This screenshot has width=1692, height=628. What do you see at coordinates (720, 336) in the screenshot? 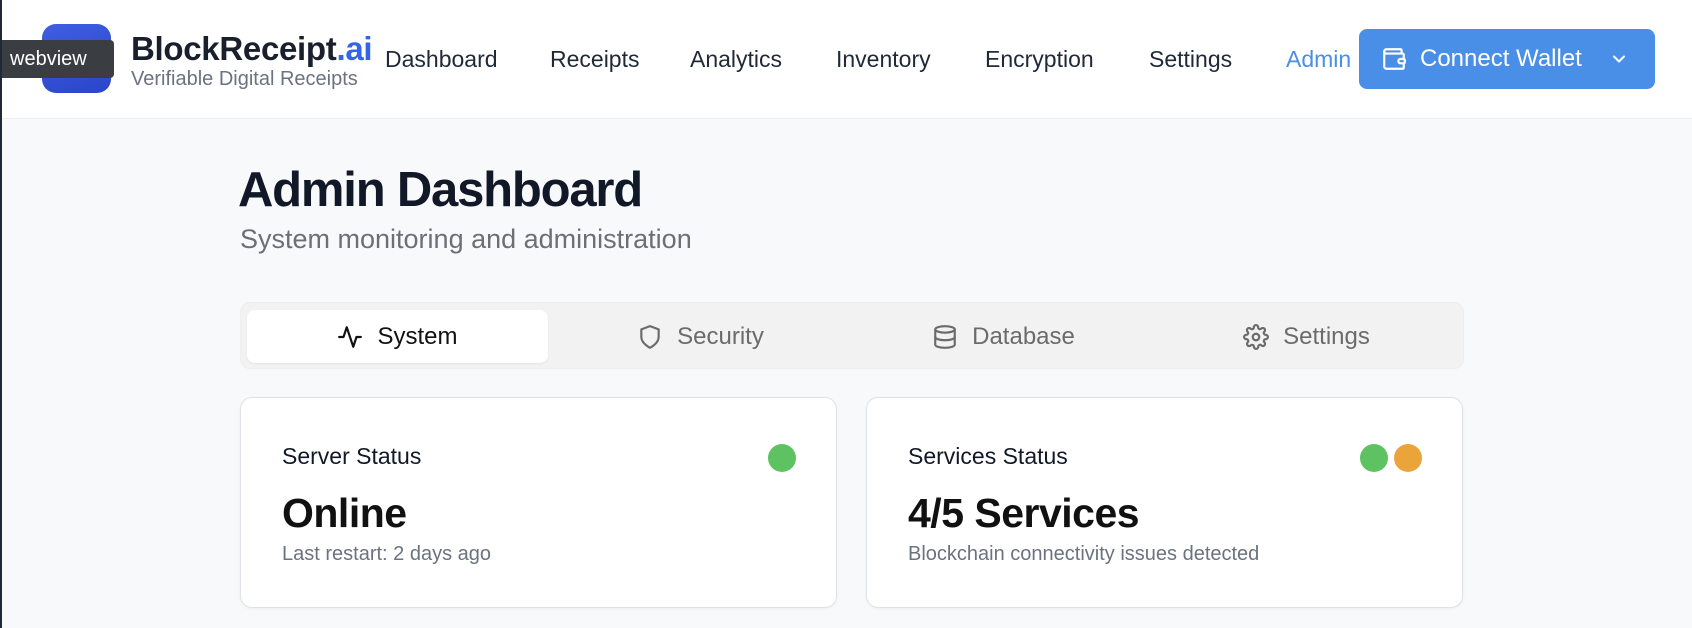
I see `tab-security-label: Security` at bounding box center [720, 336].